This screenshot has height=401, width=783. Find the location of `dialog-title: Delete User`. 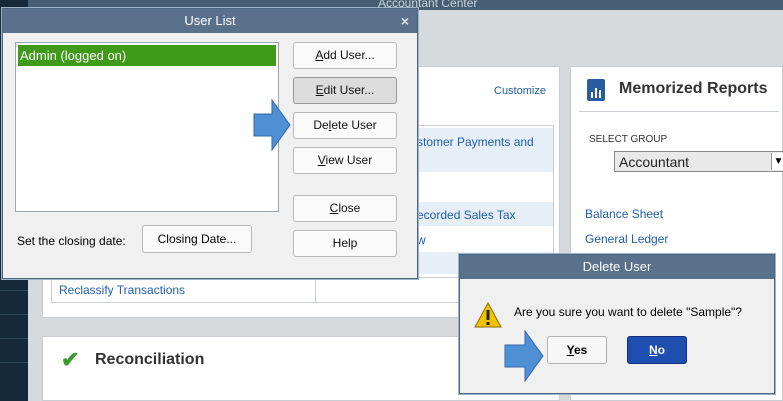

dialog-title: Delete User is located at coordinates (617, 266).